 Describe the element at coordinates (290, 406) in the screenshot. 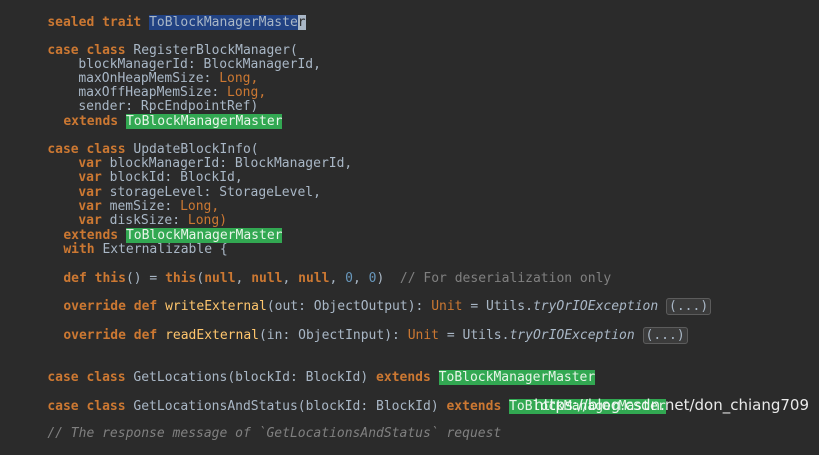

I see `code-text: GetLocationsAndStatus(blockId: BlockId)` at that location.